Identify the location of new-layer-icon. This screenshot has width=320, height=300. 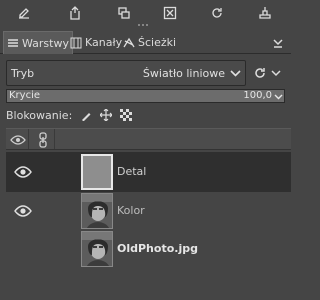
(75, 13).